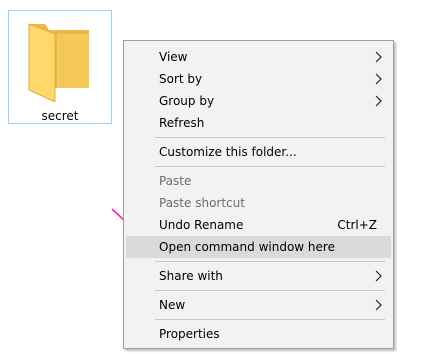  Describe the element at coordinates (258, 305) in the screenshot. I see `menu-item-new: New` at that location.